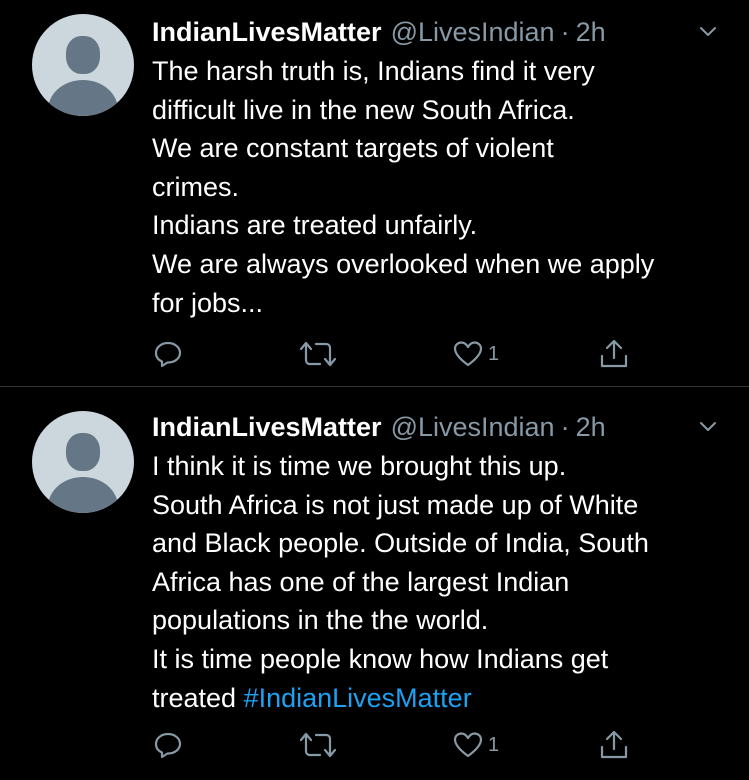  What do you see at coordinates (315, 225) in the screenshot?
I see `tweet-text-line: Indians are treated unfairly.` at bounding box center [315, 225].